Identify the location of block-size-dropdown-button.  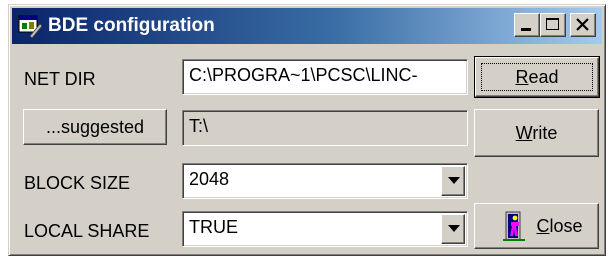
(453, 181).